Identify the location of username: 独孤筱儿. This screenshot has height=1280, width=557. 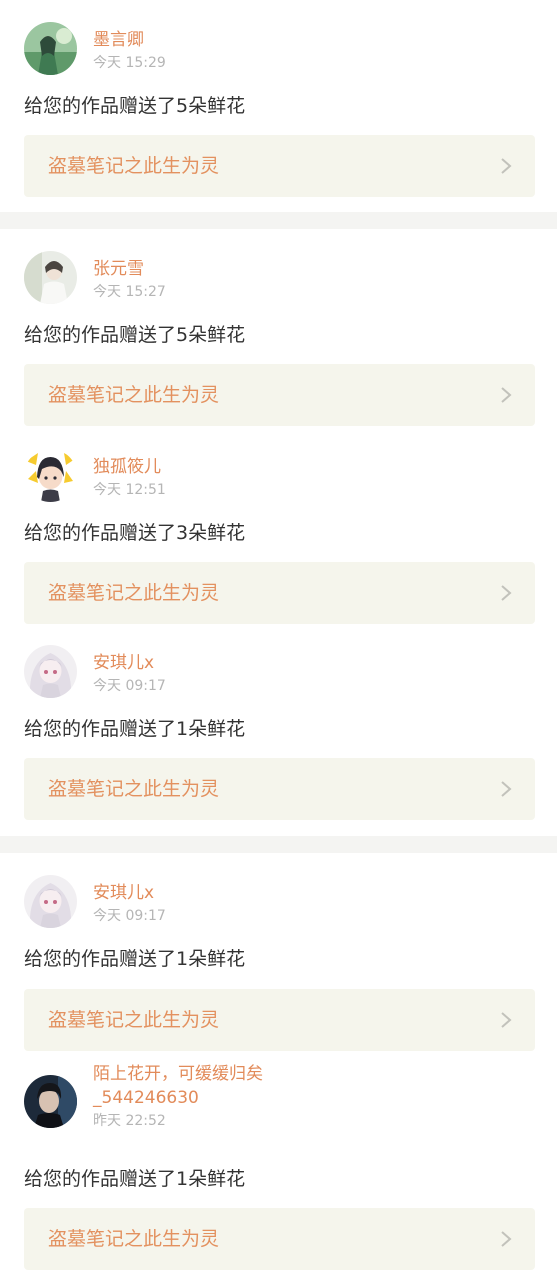
(127, 467).